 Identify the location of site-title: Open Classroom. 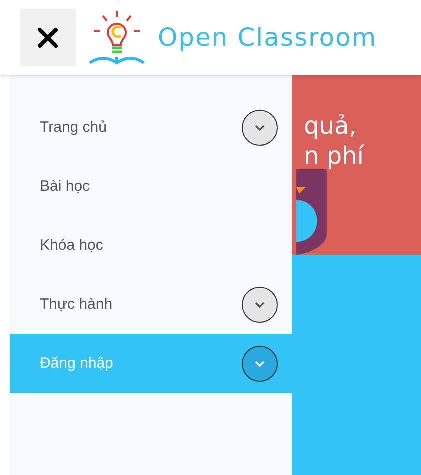
(268, 37).